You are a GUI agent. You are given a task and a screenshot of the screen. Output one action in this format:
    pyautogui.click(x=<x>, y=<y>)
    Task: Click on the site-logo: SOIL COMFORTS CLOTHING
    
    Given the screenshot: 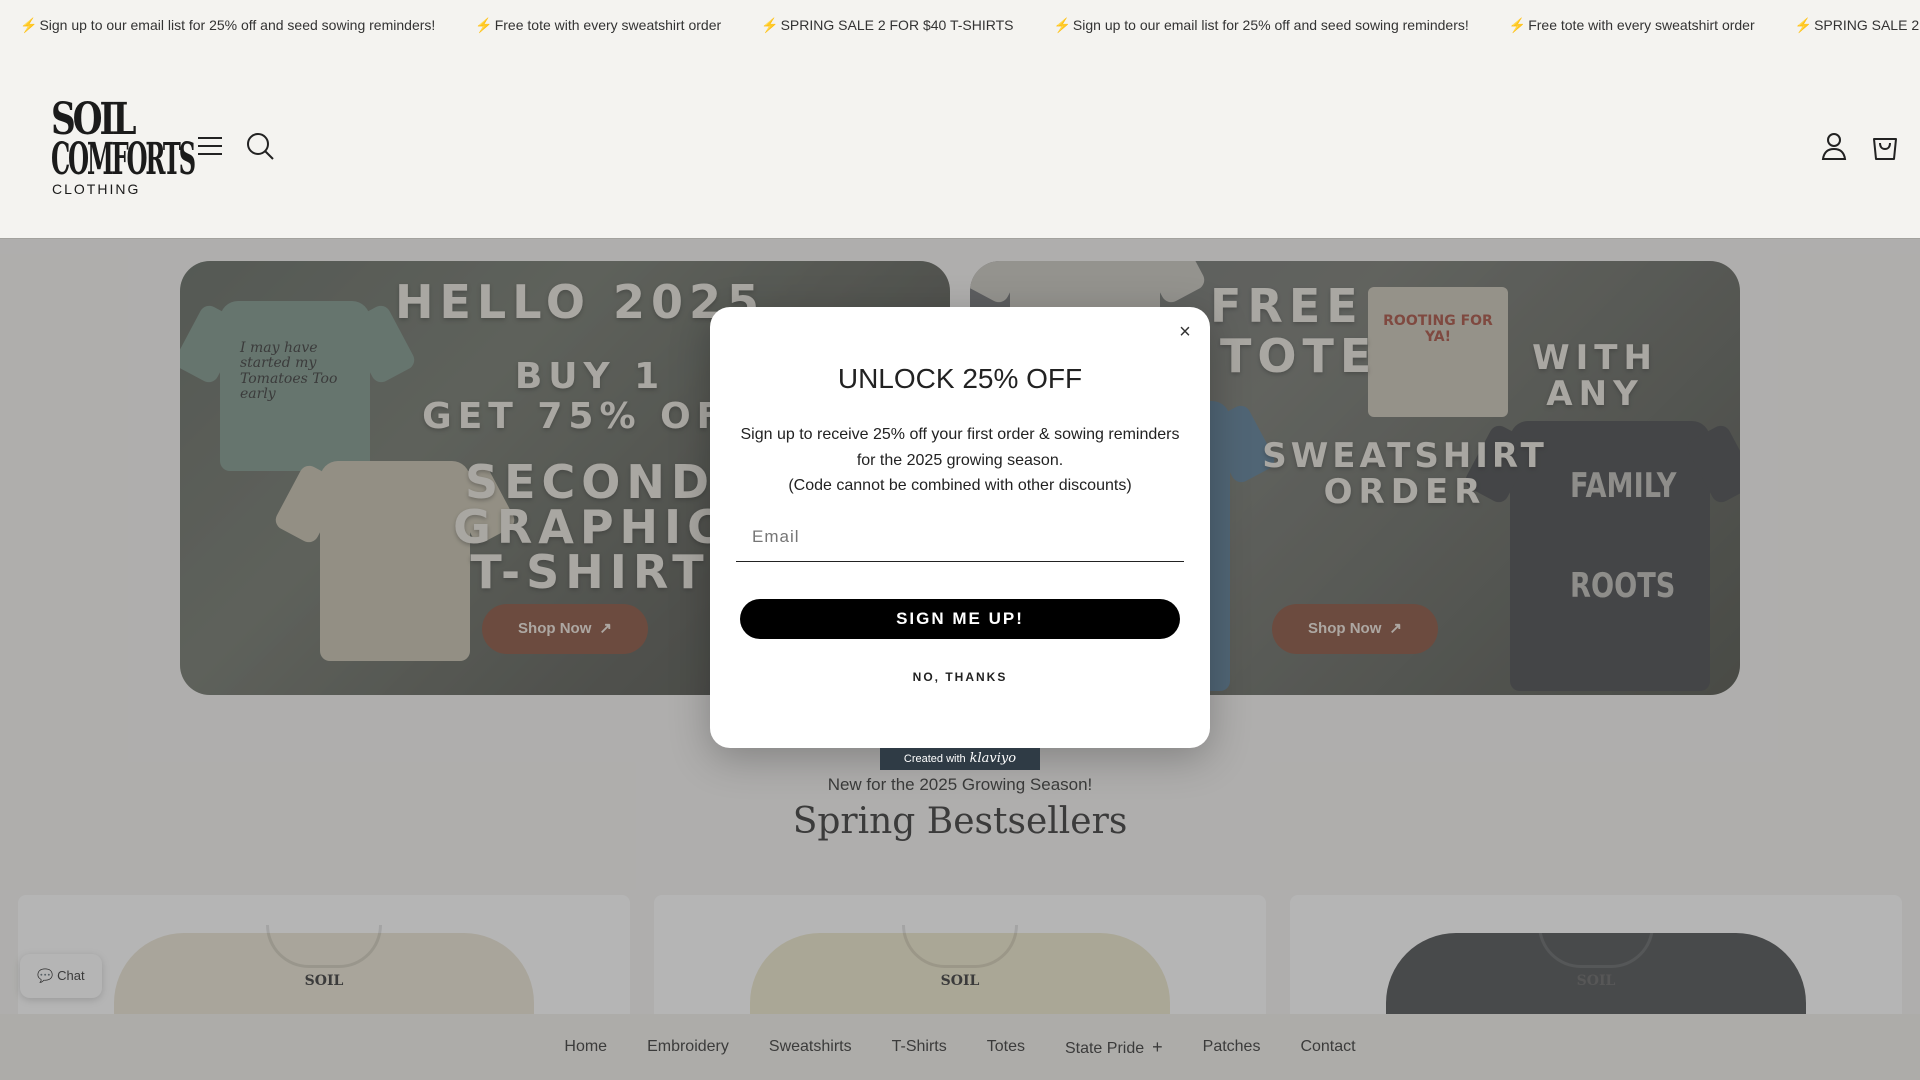 What is the action you would take?
    pyautogui.click(x=123, y=147)
    